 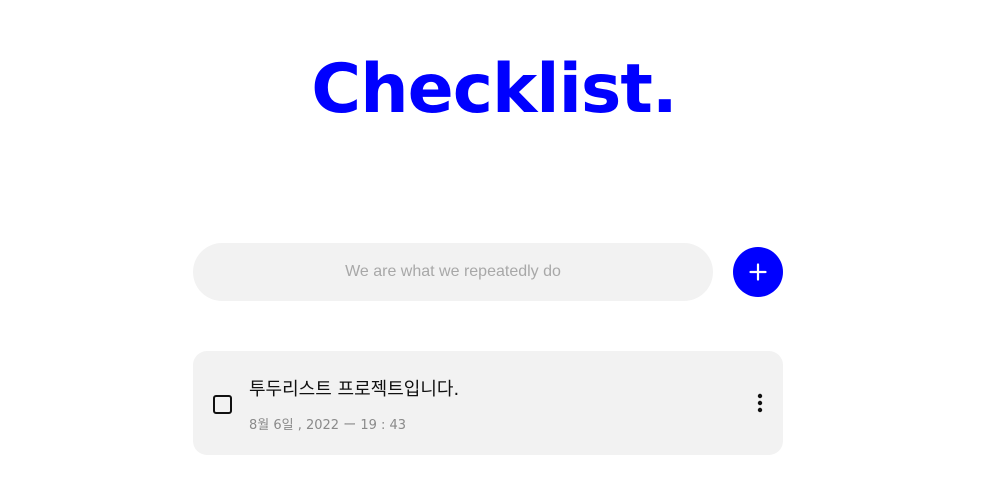 What do you see at coordinates (354, 389) in the screenshot?
I see `todo-text: 투두리스트 프로젝트입니다.` at bounding box center [354, 389].